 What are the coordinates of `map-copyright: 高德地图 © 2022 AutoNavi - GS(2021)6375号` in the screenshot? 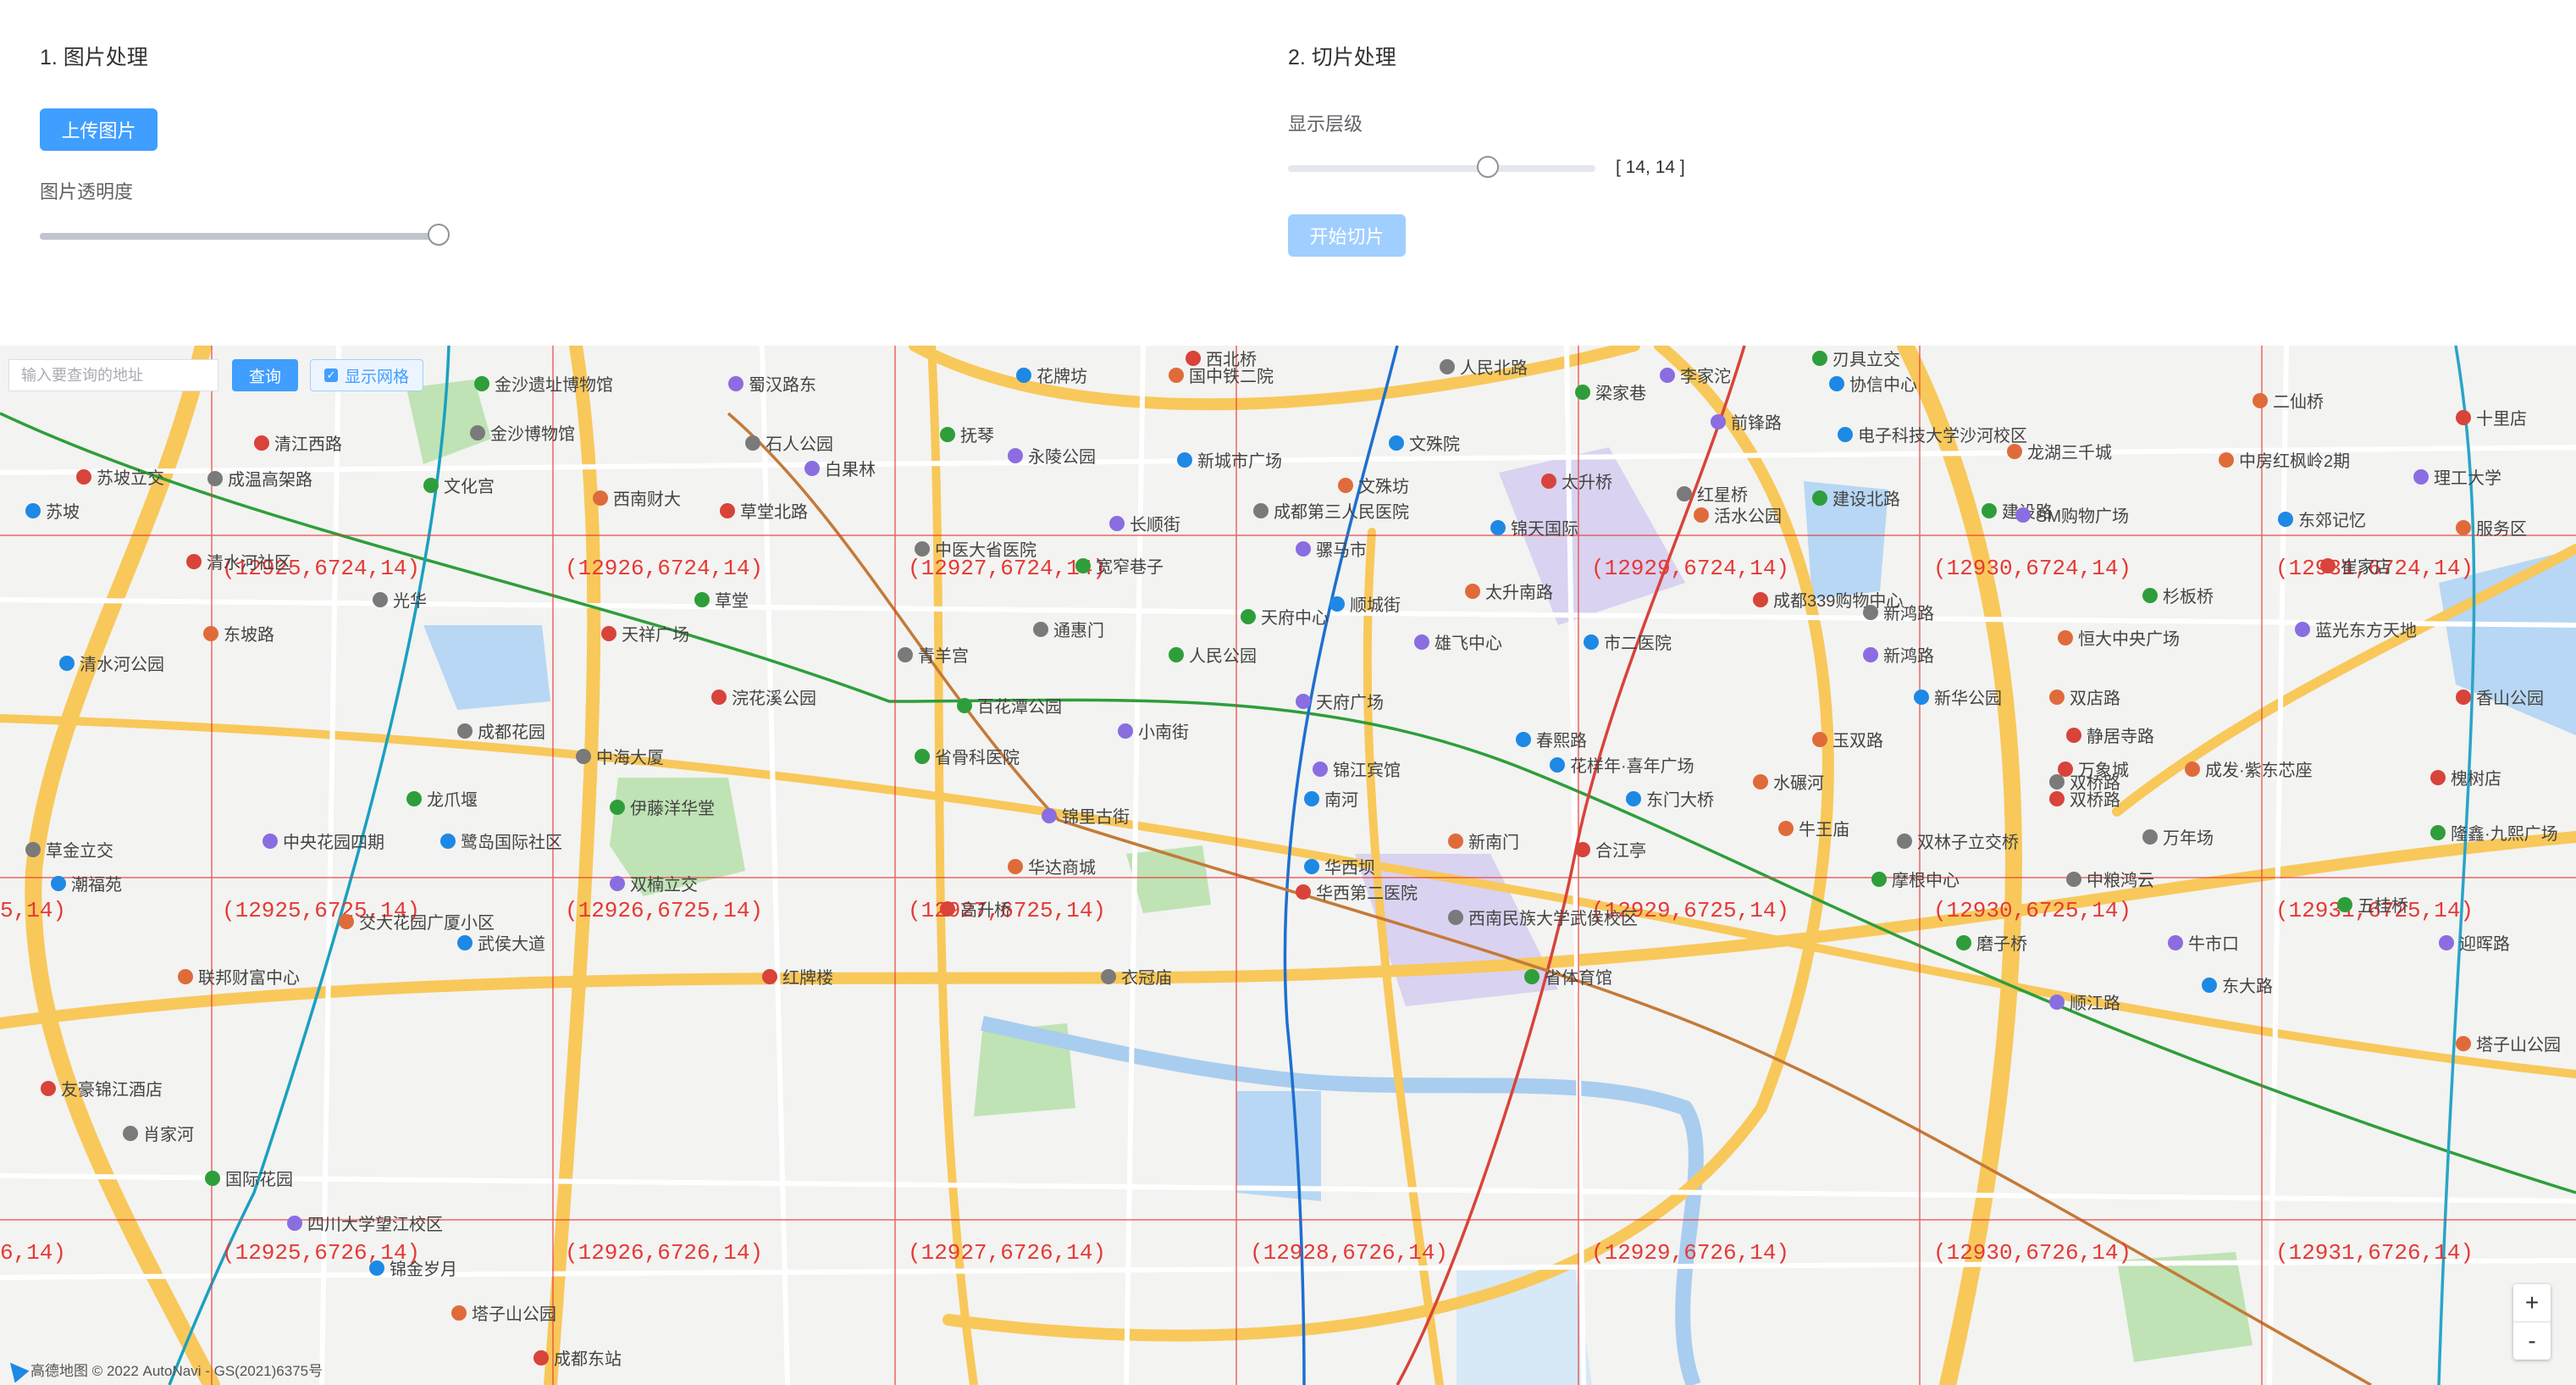 It's located at (163, 1369).